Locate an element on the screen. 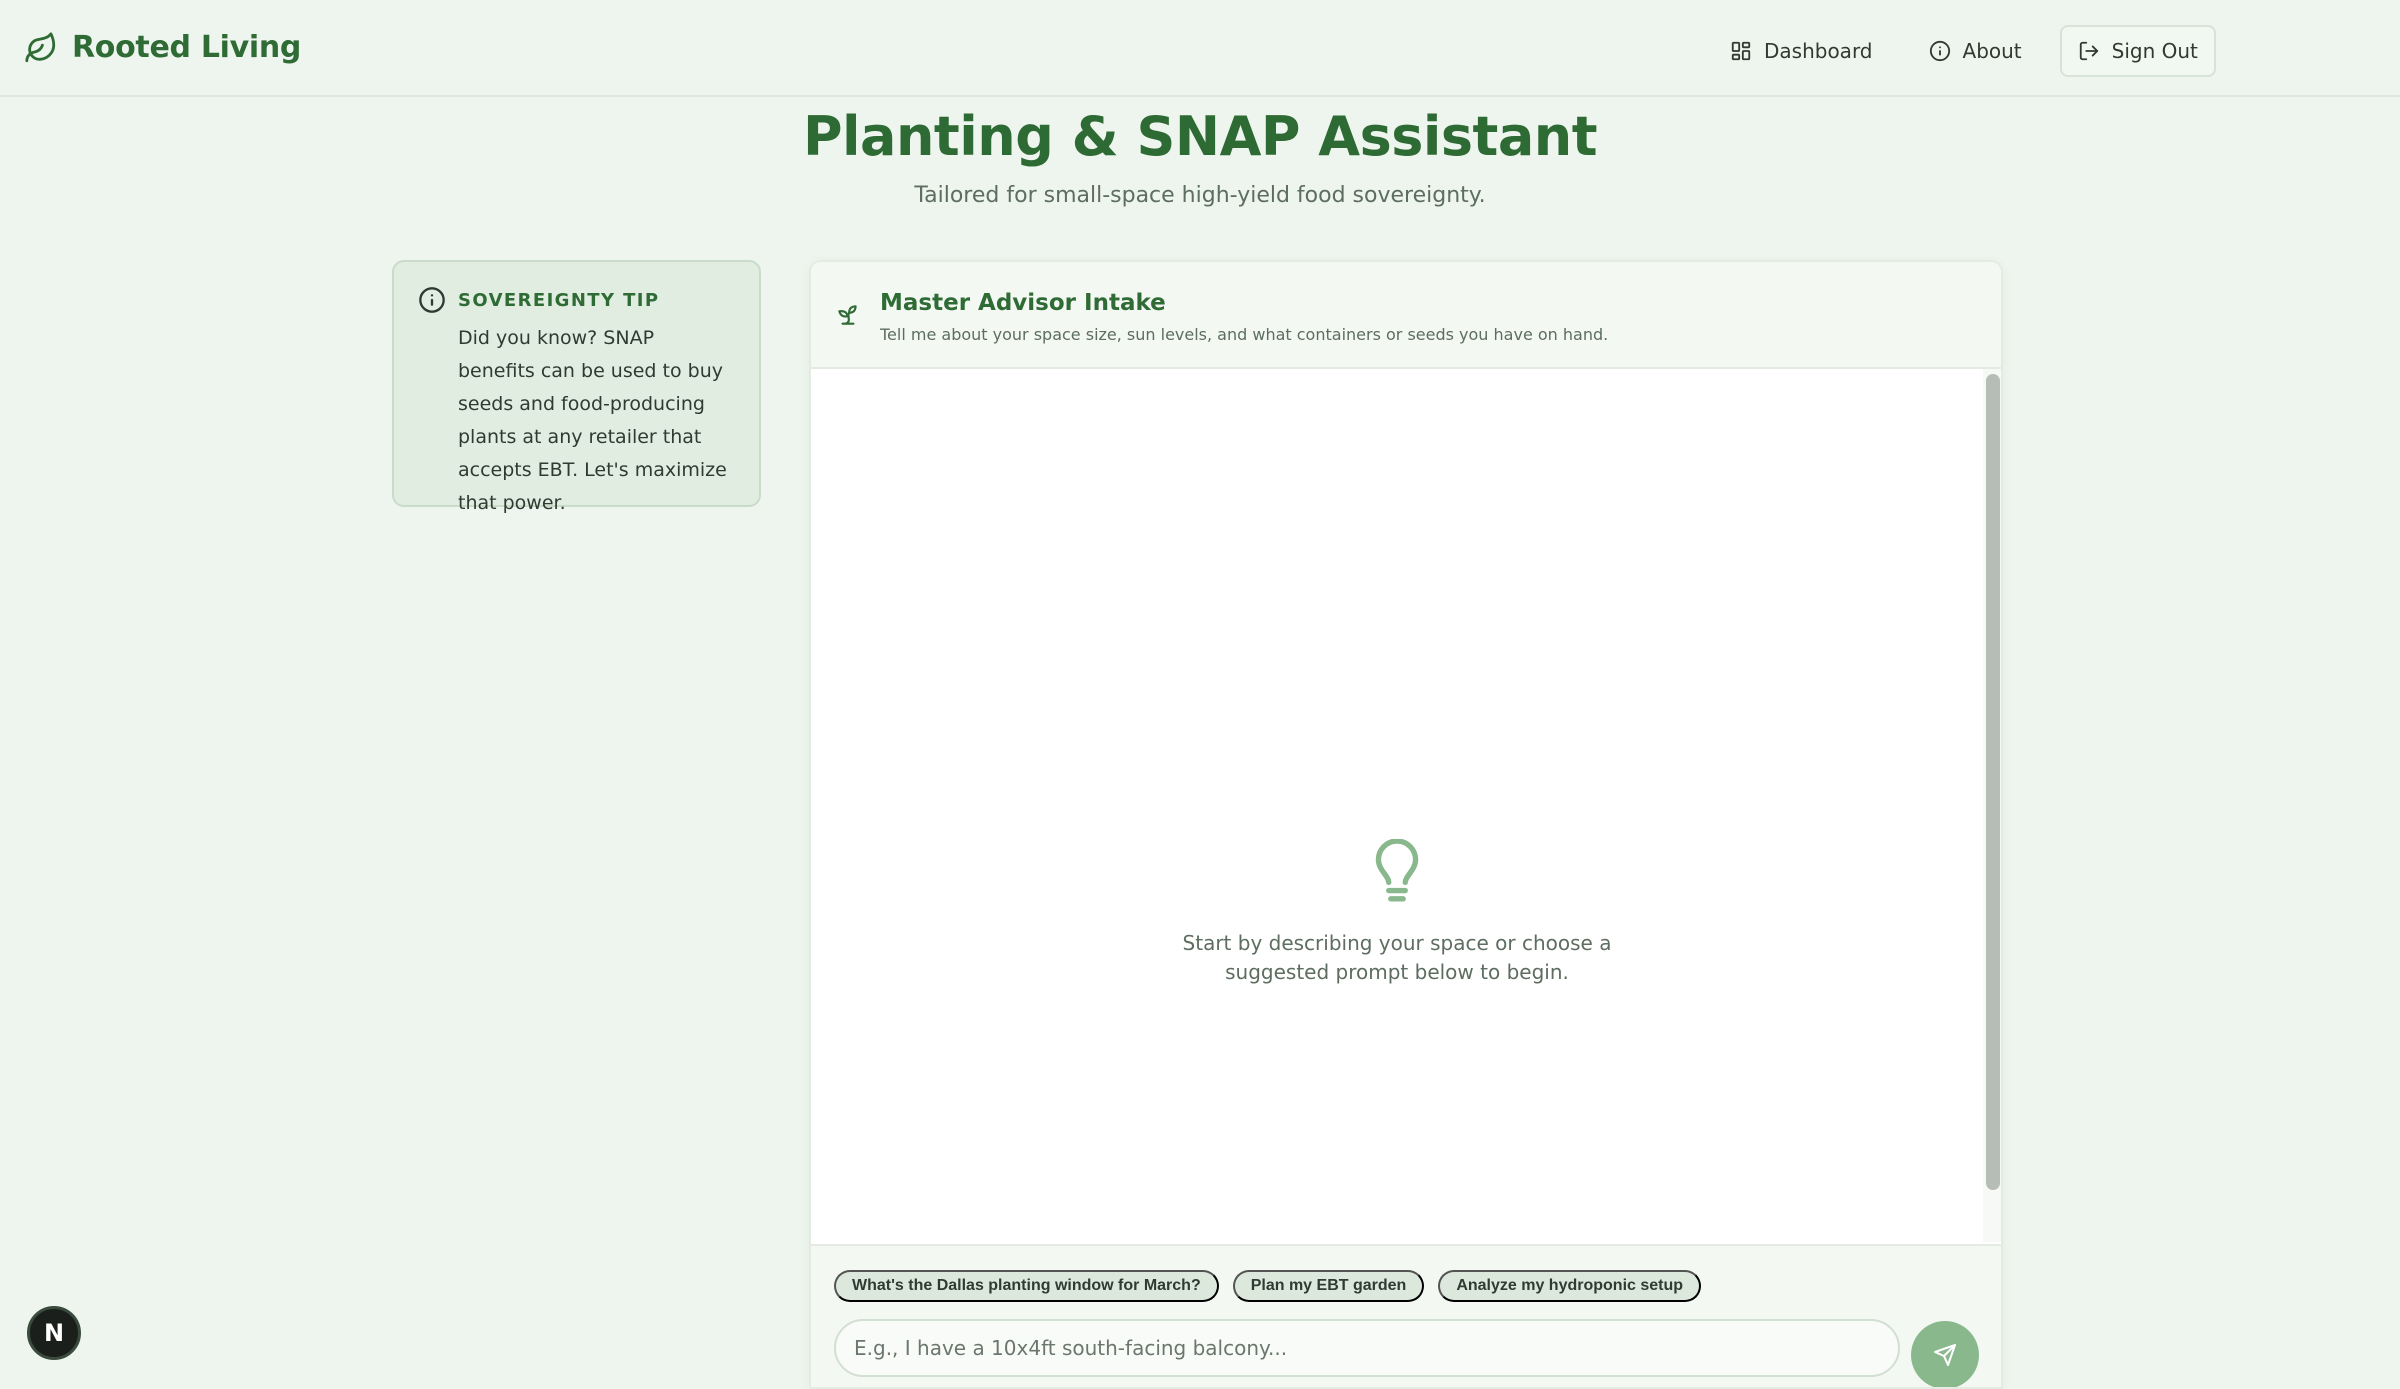  lightbulb-icon is located at coordinates (1397, 870).